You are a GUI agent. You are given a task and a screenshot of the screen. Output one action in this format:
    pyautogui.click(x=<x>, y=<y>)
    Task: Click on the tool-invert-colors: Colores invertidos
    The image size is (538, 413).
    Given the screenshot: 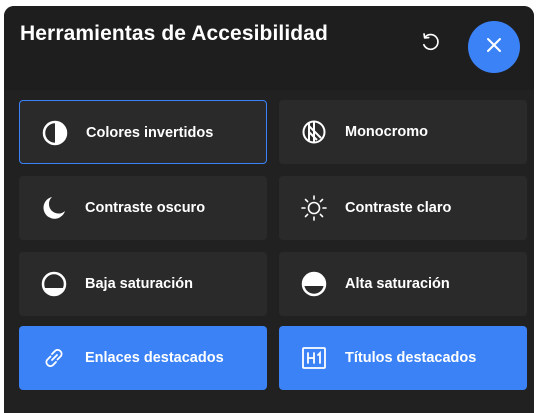 What is the action you would take?
    pyautogui.click(x=143, y=132)
    